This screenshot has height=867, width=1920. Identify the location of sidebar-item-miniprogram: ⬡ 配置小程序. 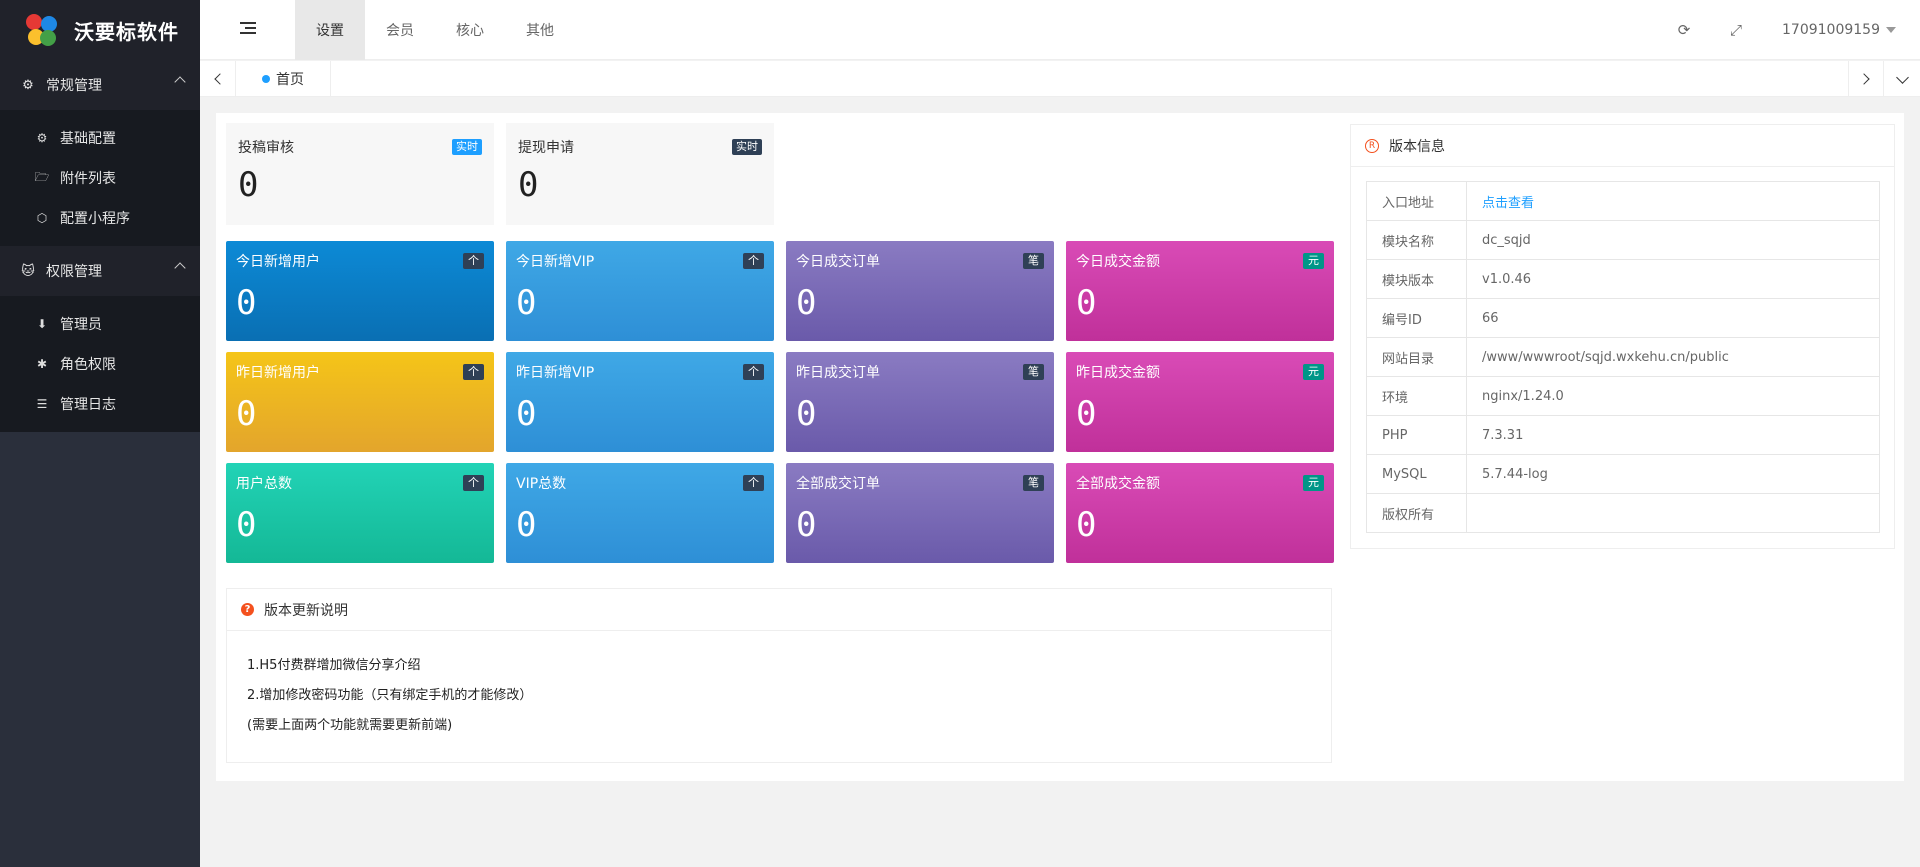
(100, 218).